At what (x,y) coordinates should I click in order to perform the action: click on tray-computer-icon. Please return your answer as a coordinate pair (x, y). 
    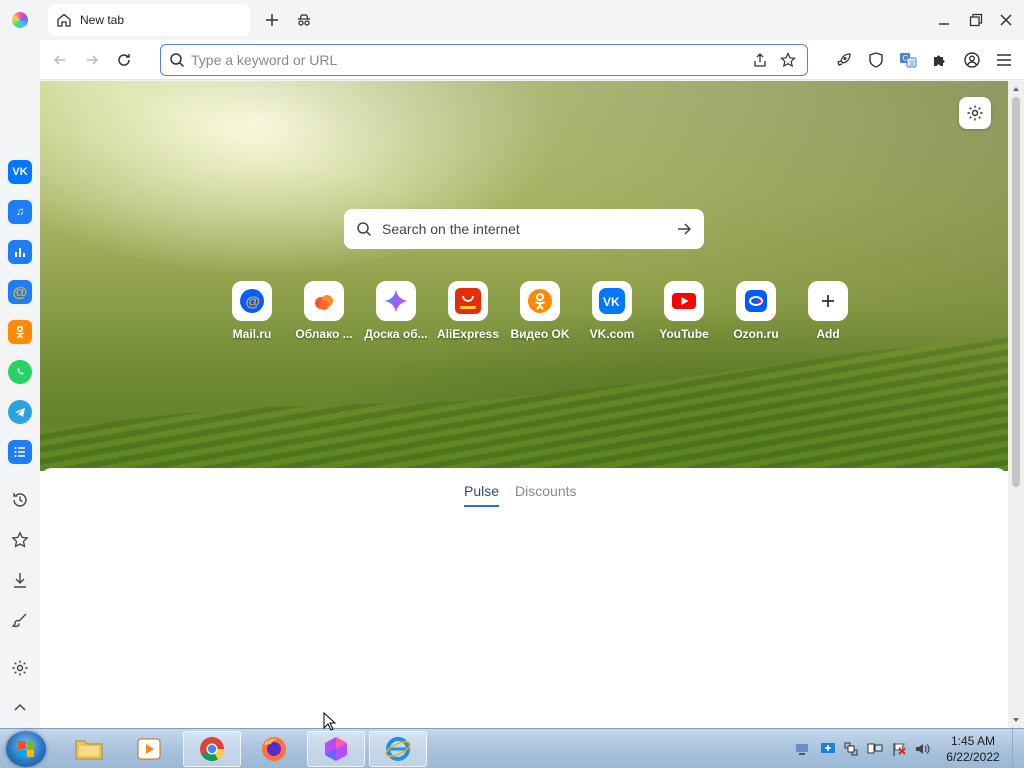
    Looking at the image, I should click on (875, 749).